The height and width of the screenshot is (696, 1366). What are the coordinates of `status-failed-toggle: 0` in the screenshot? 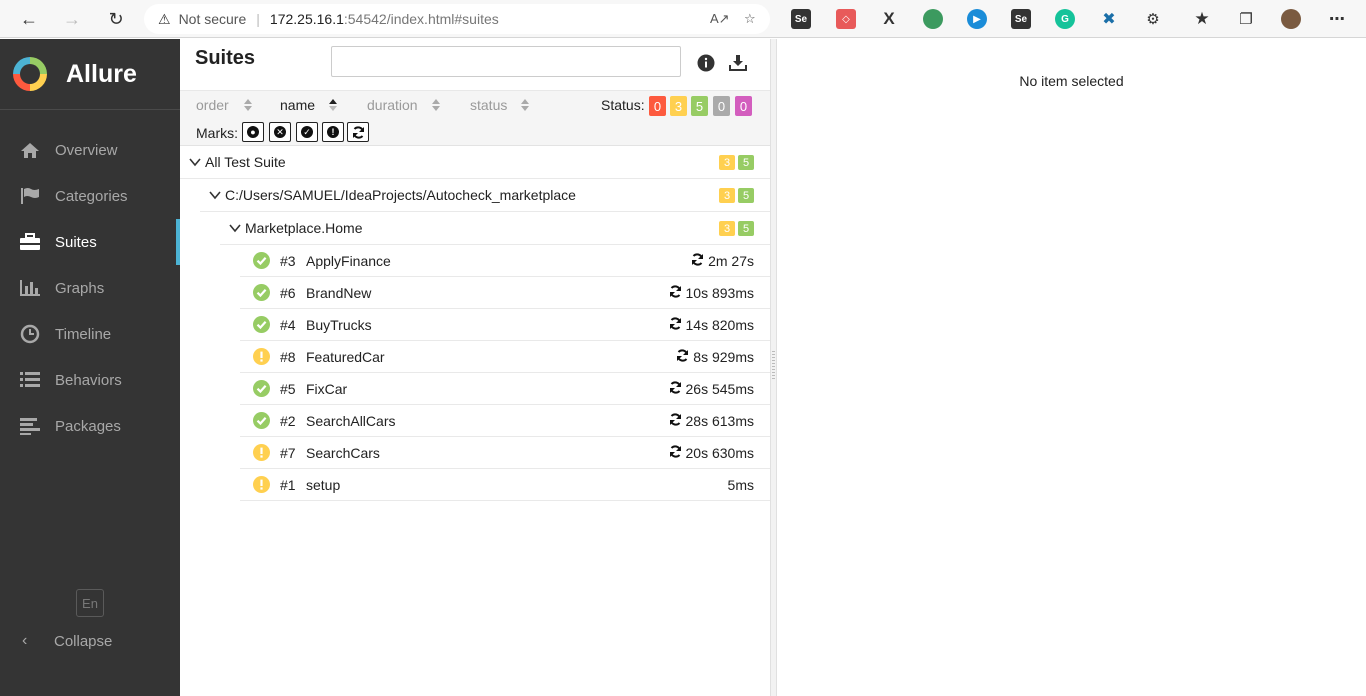 It's located at (657, 106).